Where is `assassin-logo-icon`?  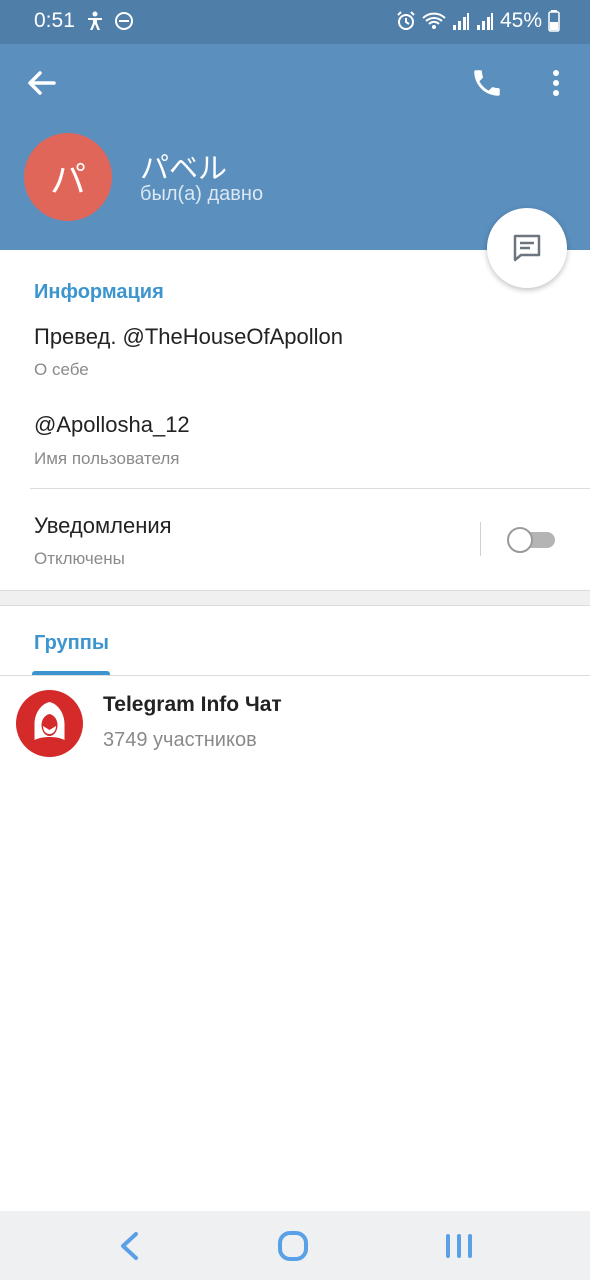
assassin-logo-icon is located at coordinates (49, 721).